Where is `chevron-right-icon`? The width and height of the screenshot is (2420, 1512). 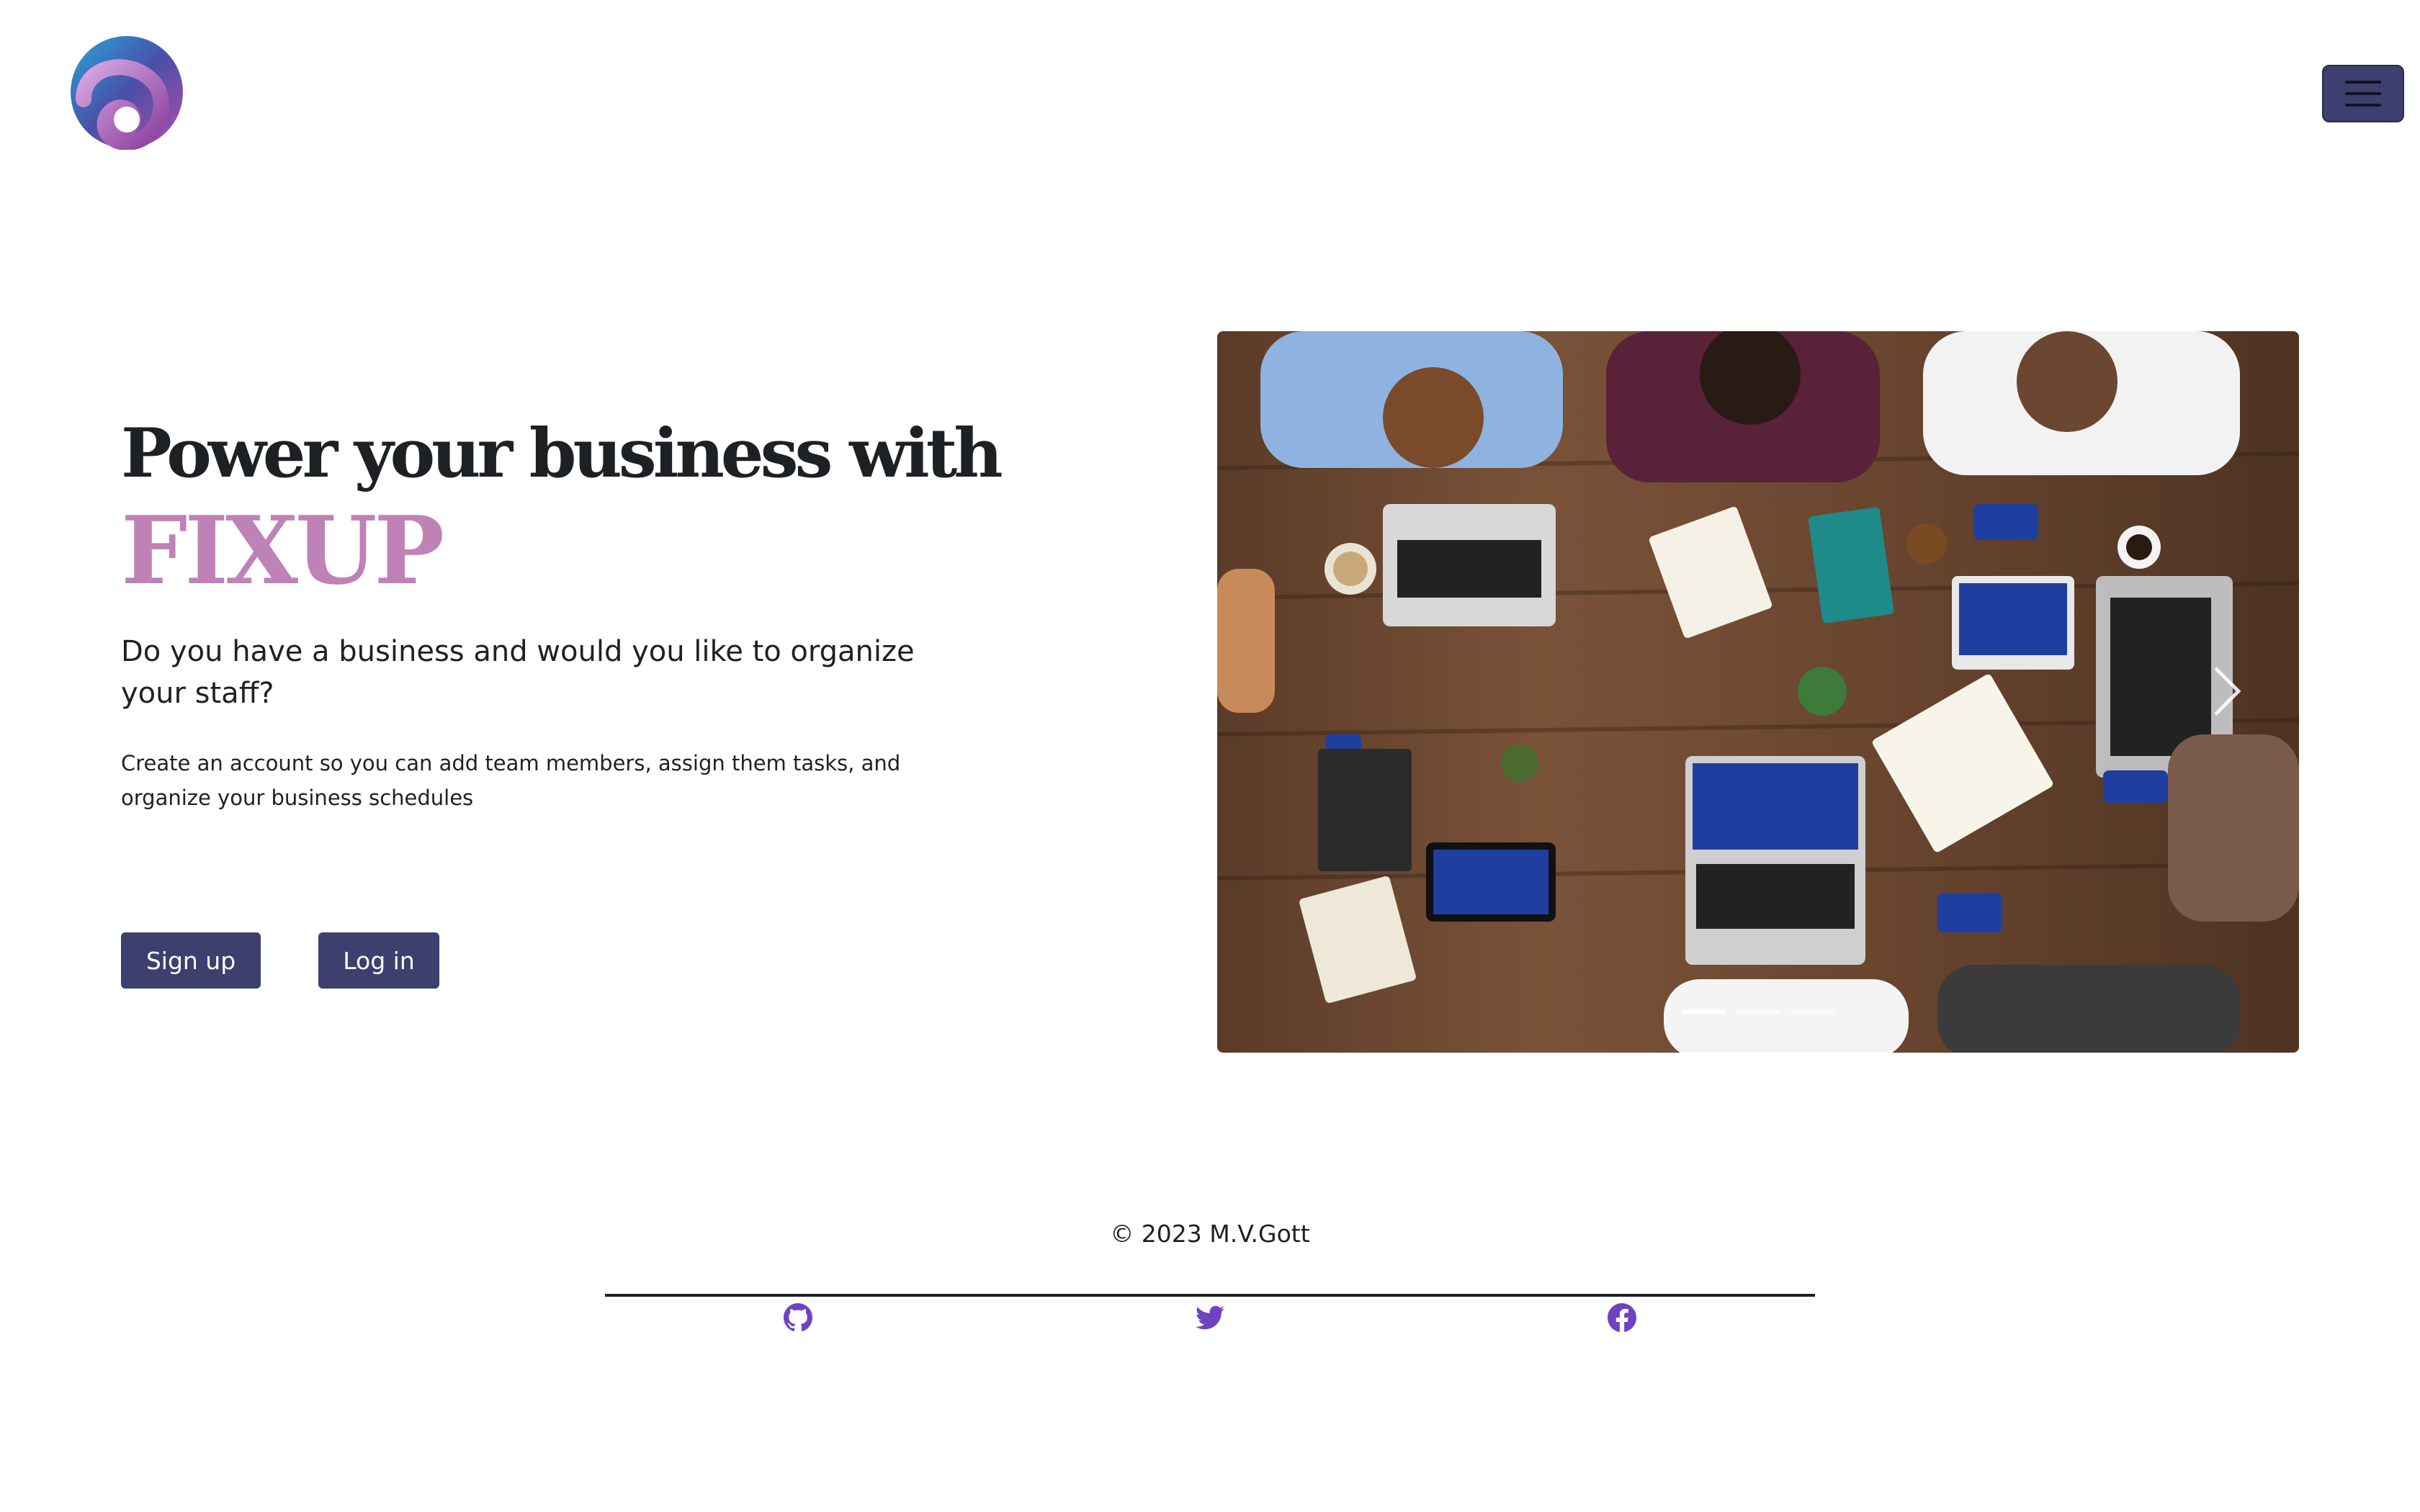 chevron-right-icon is located at coordinates (2227, 691).